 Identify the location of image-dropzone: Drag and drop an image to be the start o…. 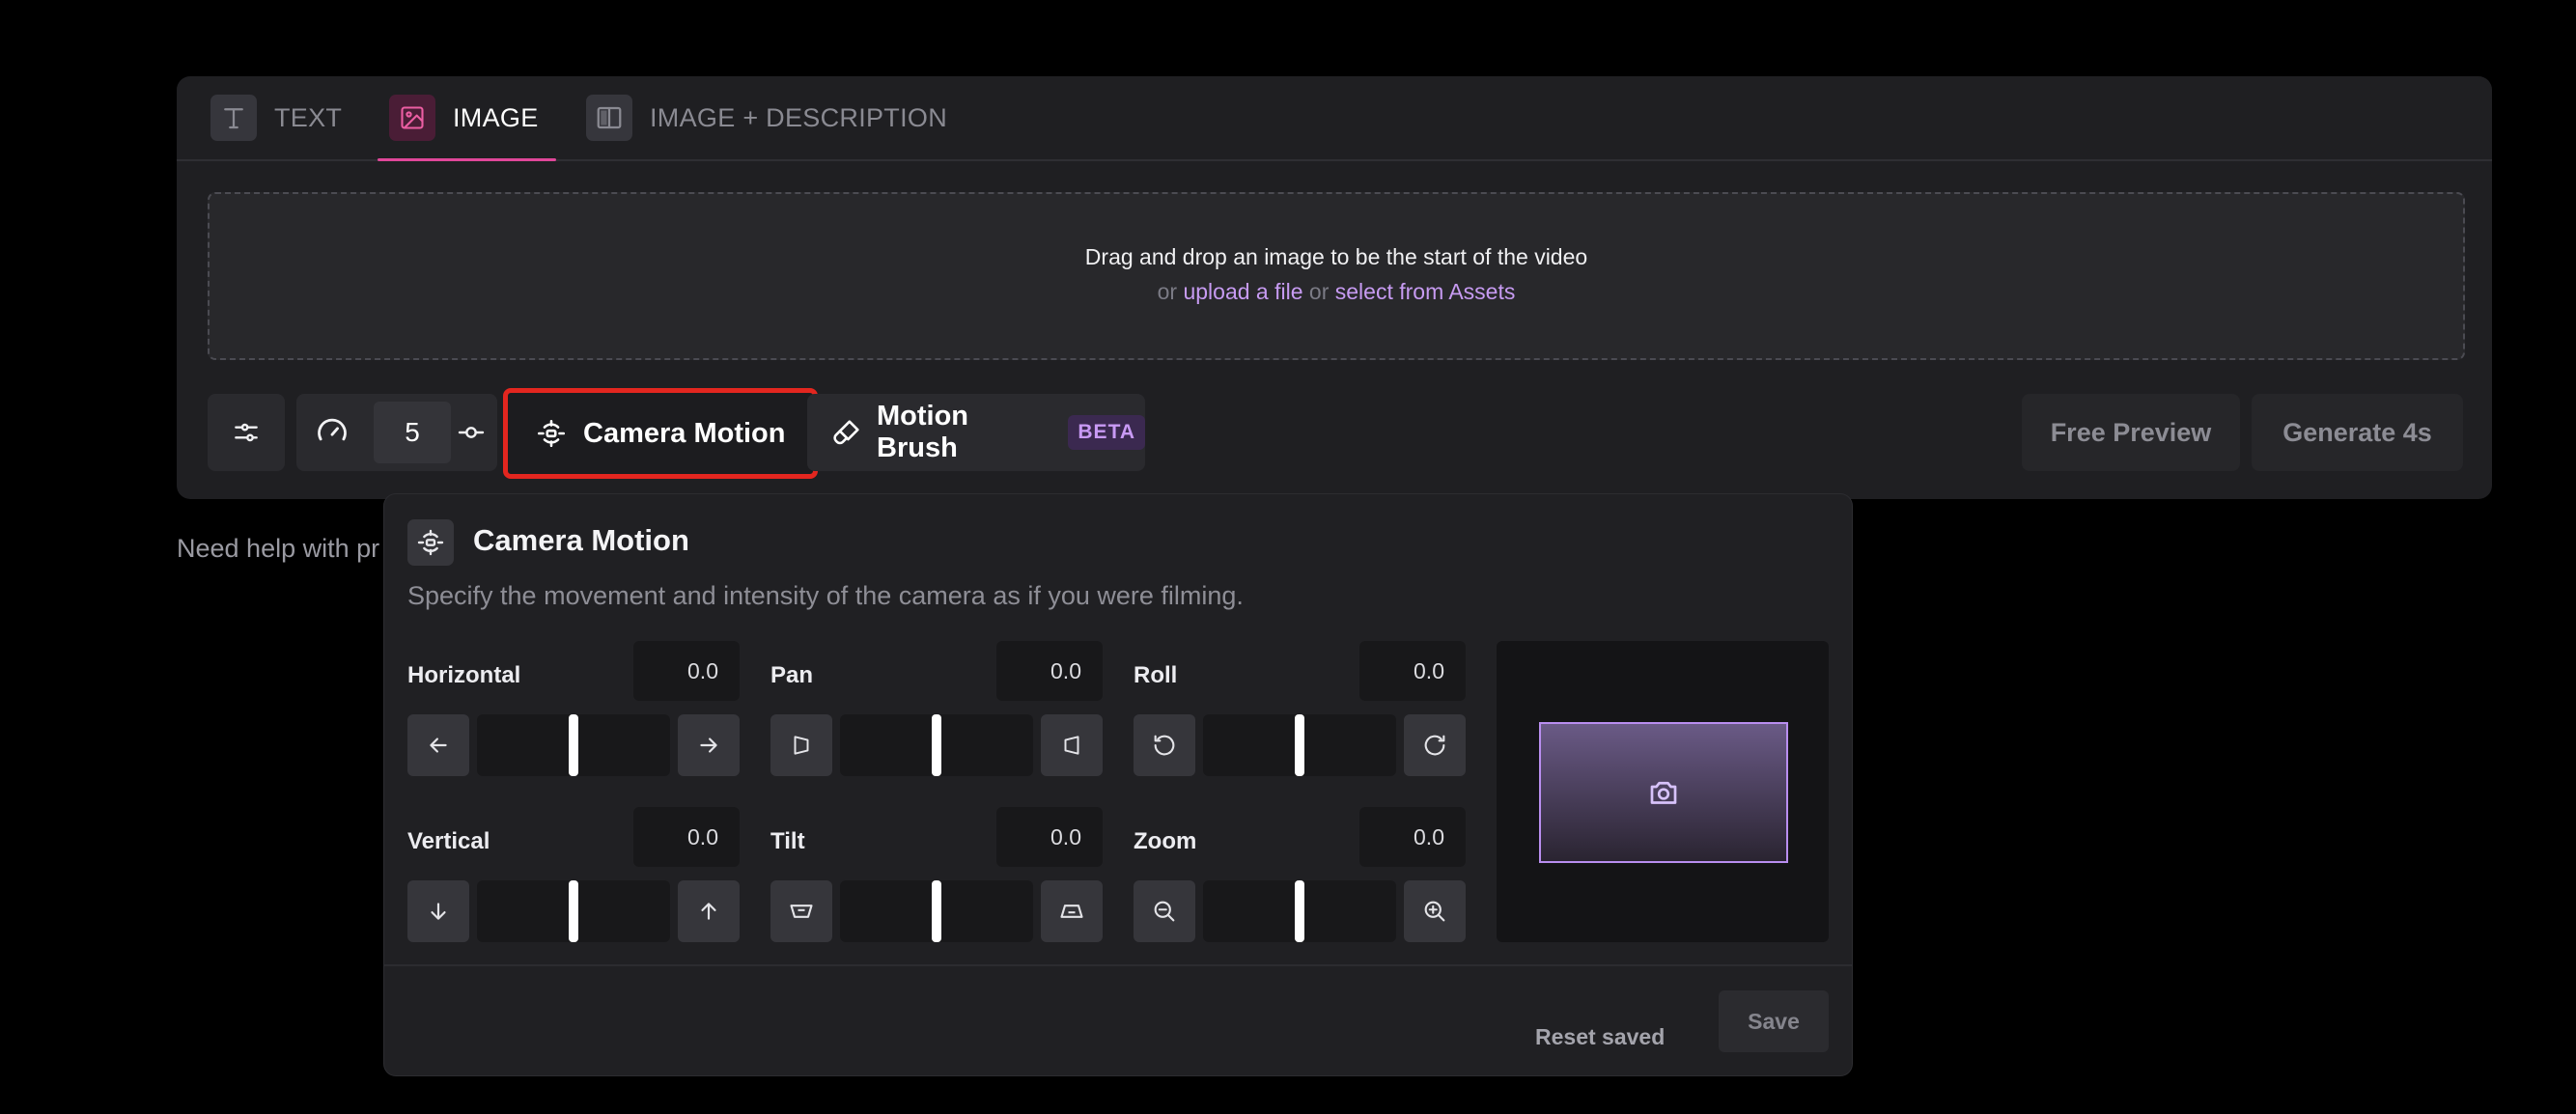
(1336, 276).